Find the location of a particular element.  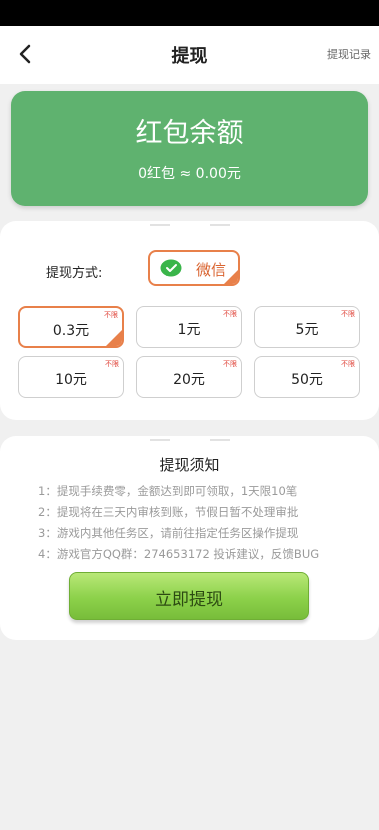

withdraw-now-label: 立即提现 is located at coordinates (189, 600).